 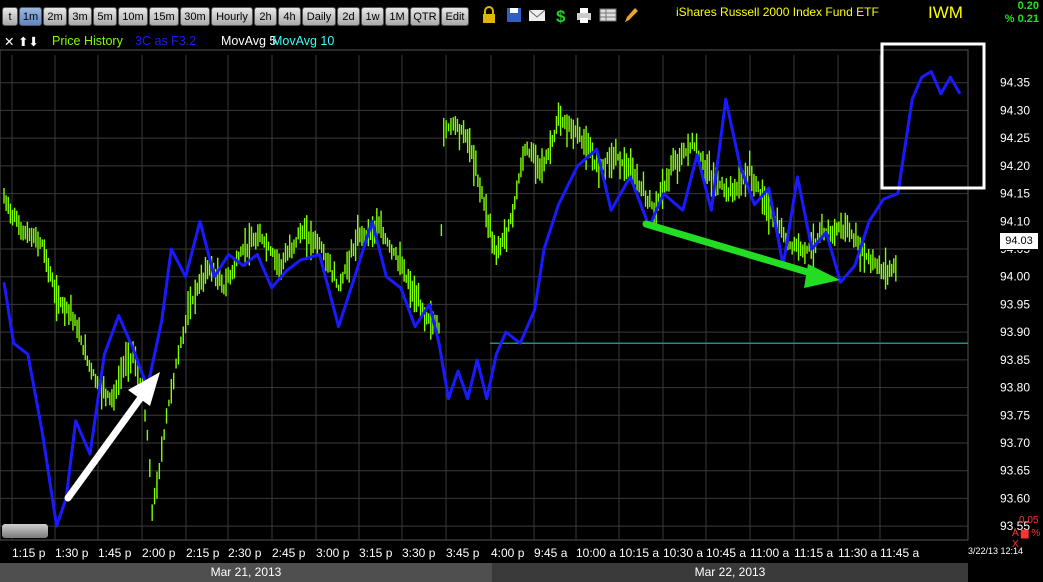 What do you see at coordinates (683, 553) in the screenshot?
I see `x-tick-label: 10:30 a` at bounding box center [683, 553].